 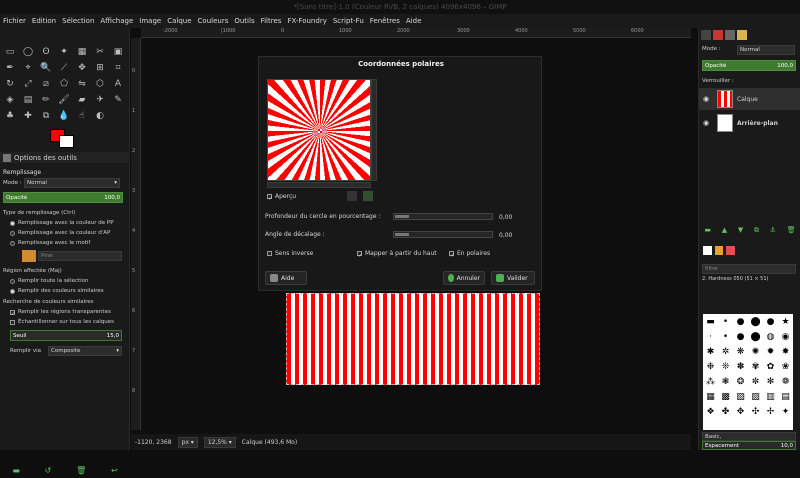 I want to click on brush-item: ★, so click(x=785, y=321).